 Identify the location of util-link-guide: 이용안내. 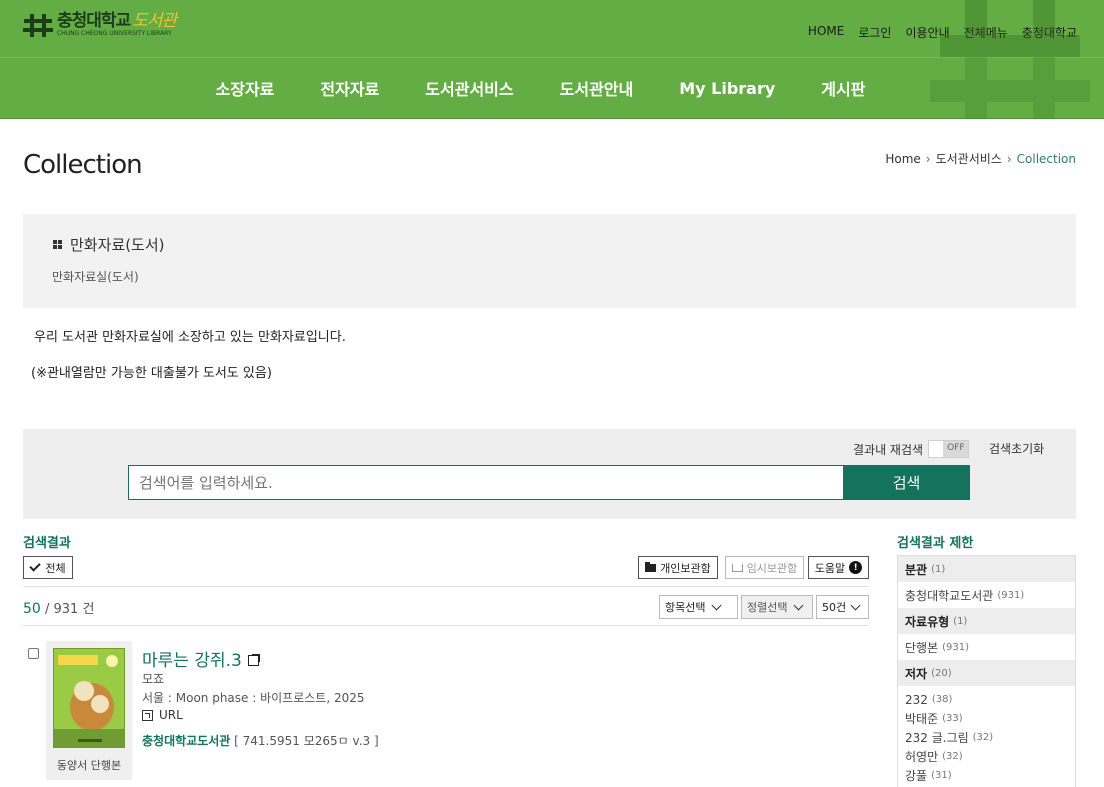
(927, 32).